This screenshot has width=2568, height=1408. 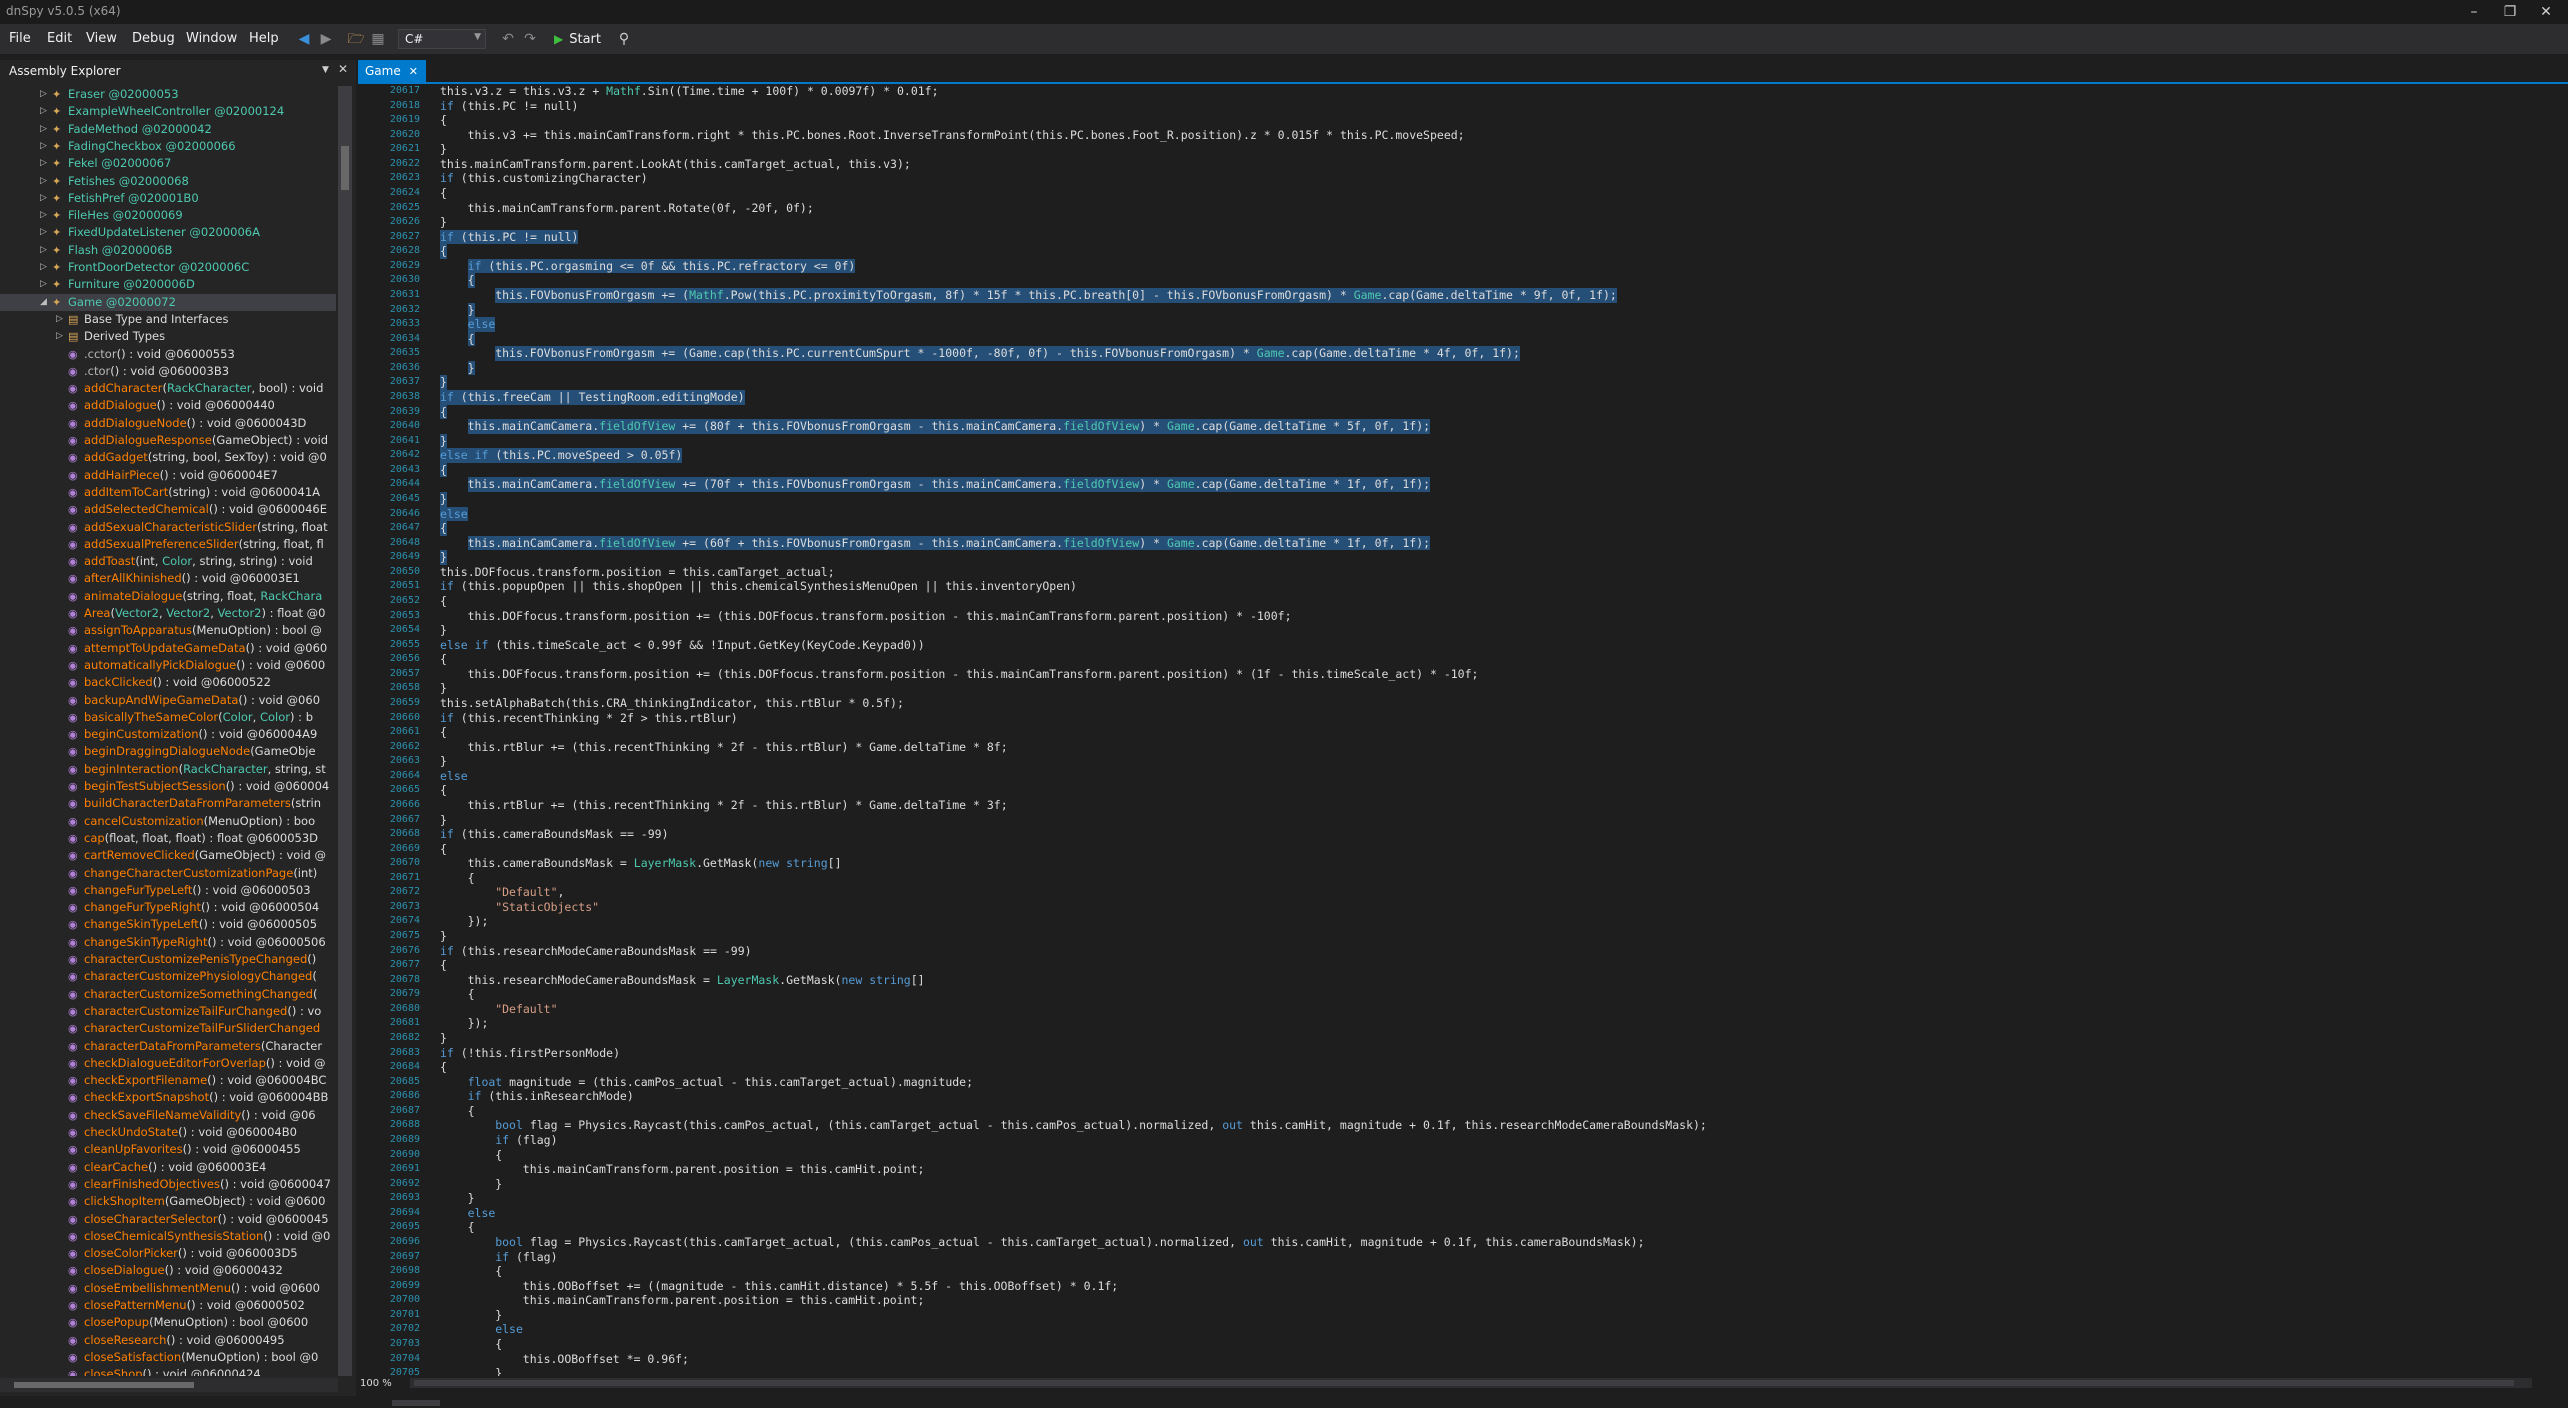 What do you see at coordinates (101, 38) in the screenshot?
I see `menu-view: View` at bounding box center [101, 38].